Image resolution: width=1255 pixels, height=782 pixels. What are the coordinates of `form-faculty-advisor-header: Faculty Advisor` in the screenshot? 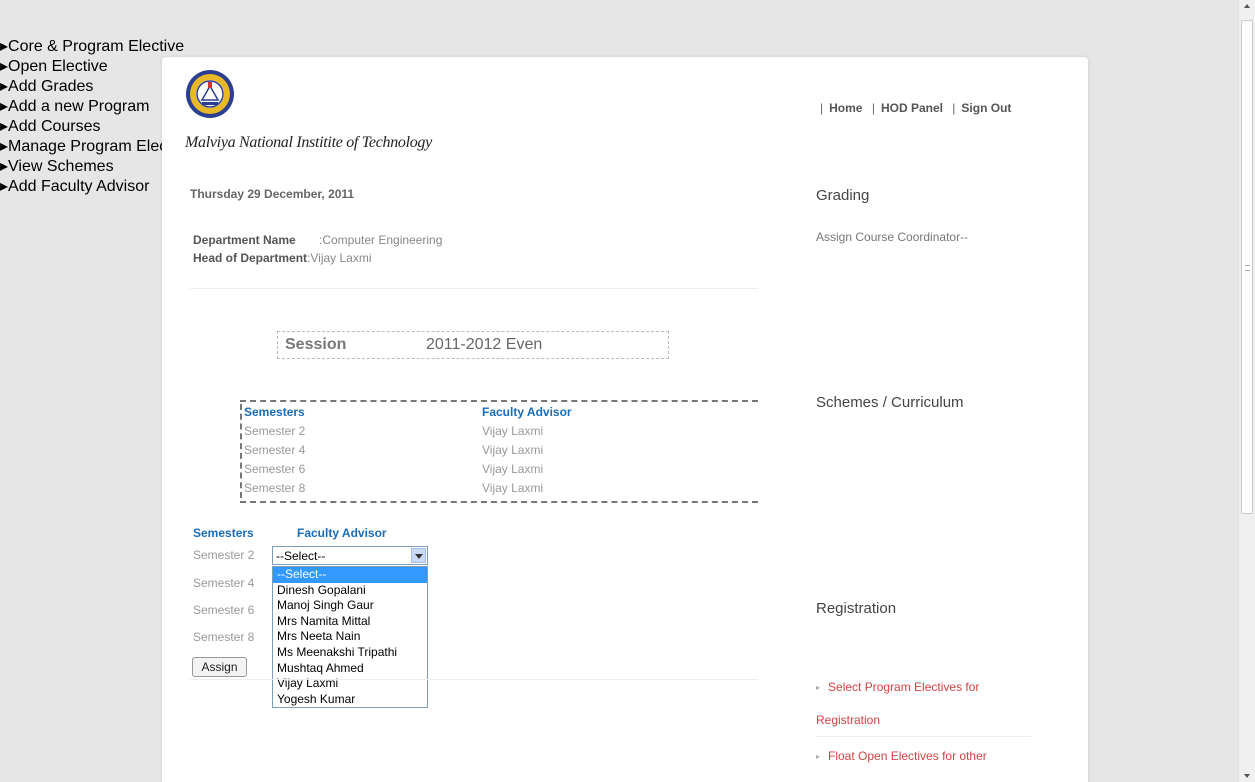 It's located at (342, 533).